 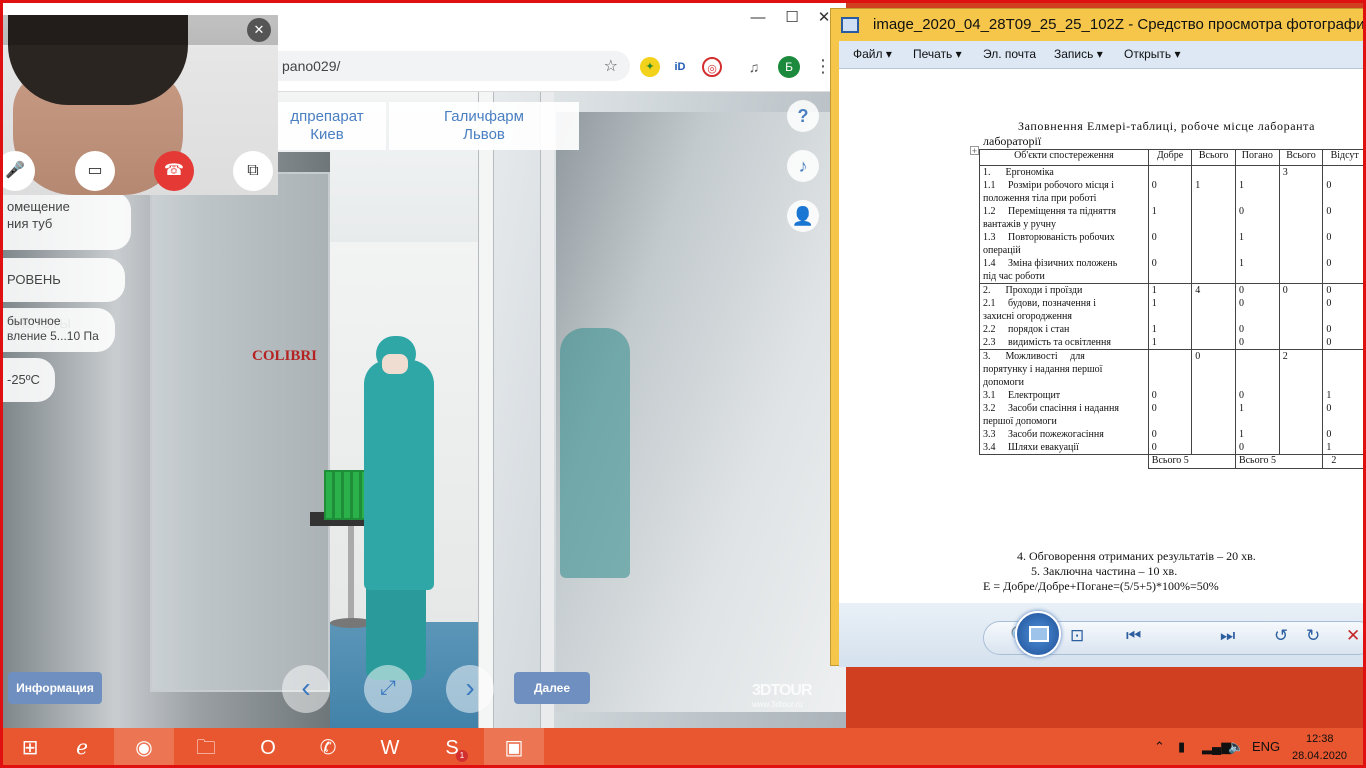 I want to click on doc-item-5: 5. Заключна частина – 10 хв., so click(x=1104, y=571).